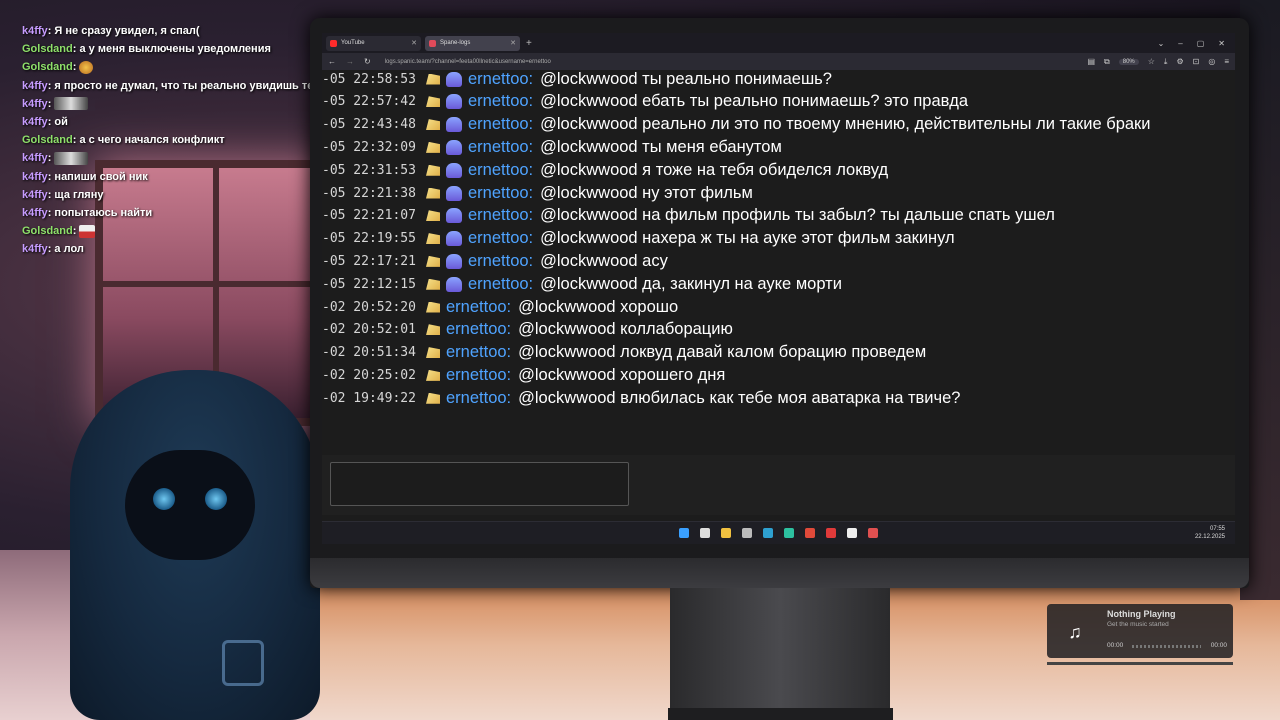 The width and height of the screenshot is (1280, 720). What do you see at coordinates (779, 573) in the screenshot?
I see `monitor-chin` at bounding box center [779, 573].